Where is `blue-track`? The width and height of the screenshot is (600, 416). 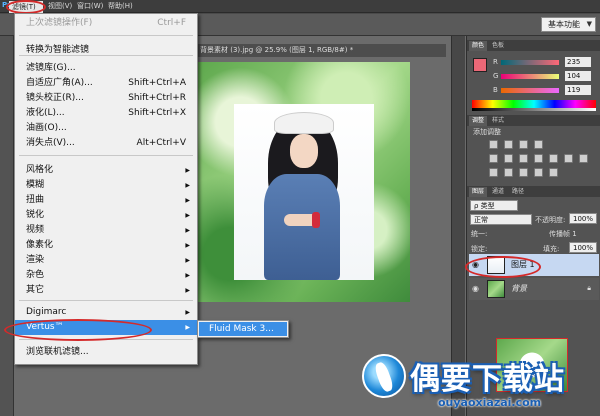 blue-track is located at coordinates (530, 90).